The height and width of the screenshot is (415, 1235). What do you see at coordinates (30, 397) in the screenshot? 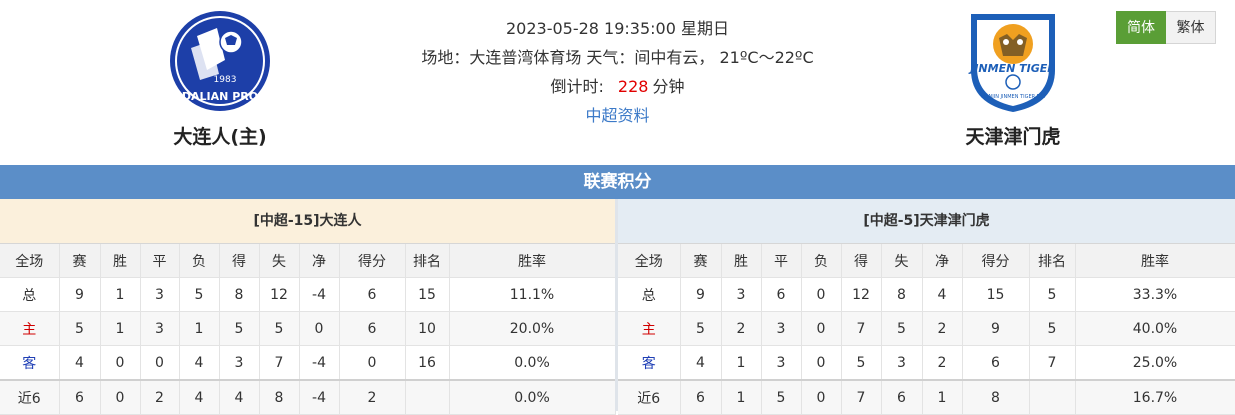
I see `row-label-cell: 近6` at bounding box center [30, 397].